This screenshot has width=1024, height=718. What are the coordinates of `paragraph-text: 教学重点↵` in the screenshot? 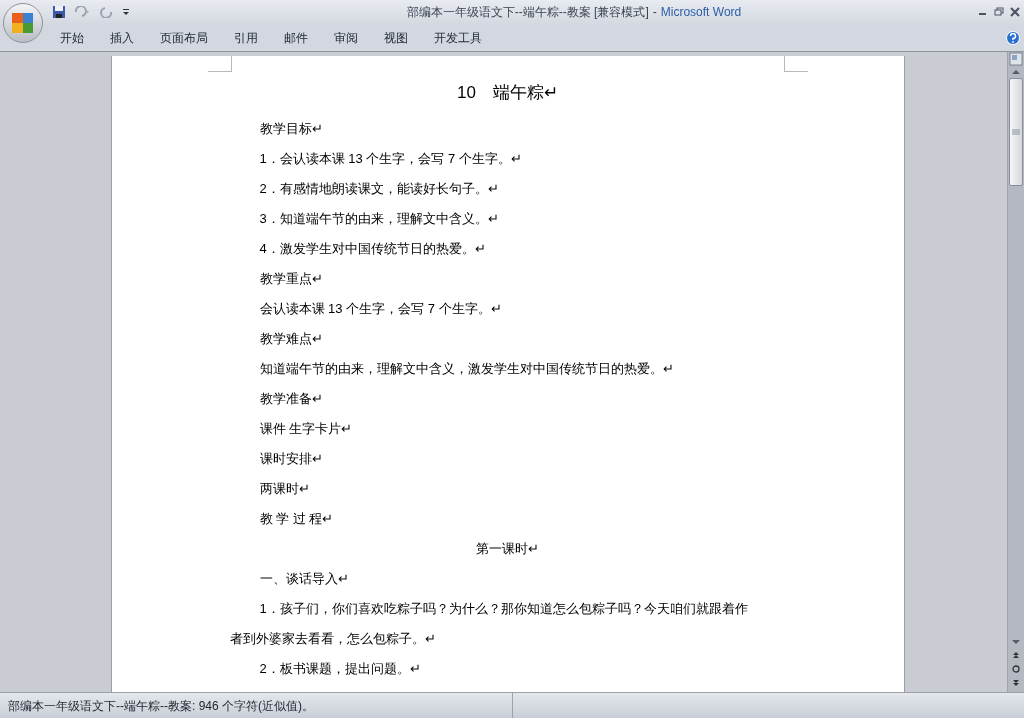 It's located at (291, 279).